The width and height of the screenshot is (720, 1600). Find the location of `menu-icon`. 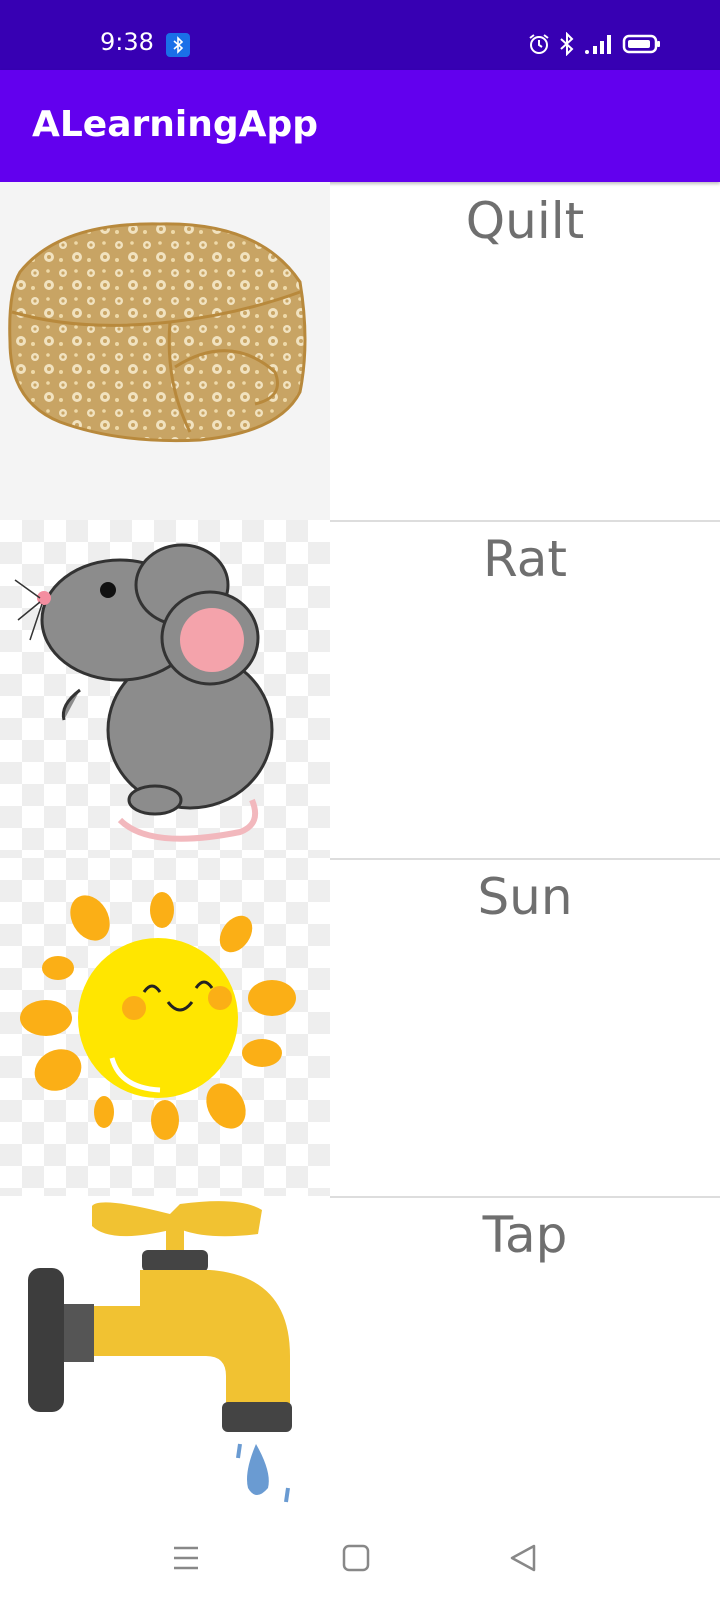

menu-icon is located at coordinates (186, 1558).